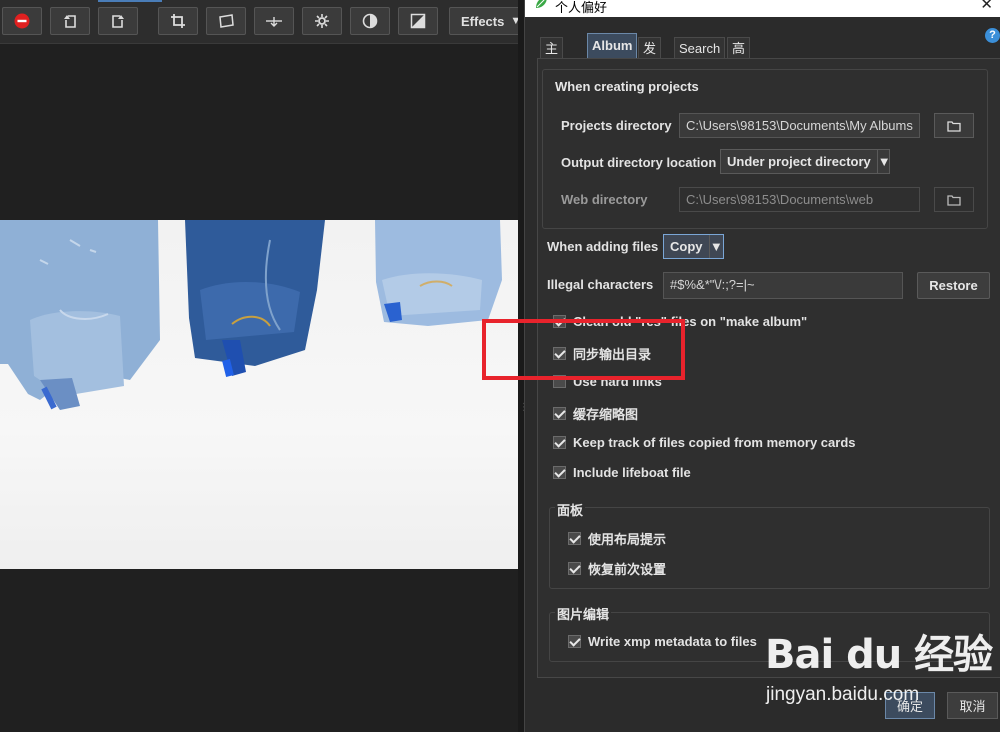  Describe the element at coordinates (483, 21) in the screenshot. I see `effects-label: Effects` at that location.